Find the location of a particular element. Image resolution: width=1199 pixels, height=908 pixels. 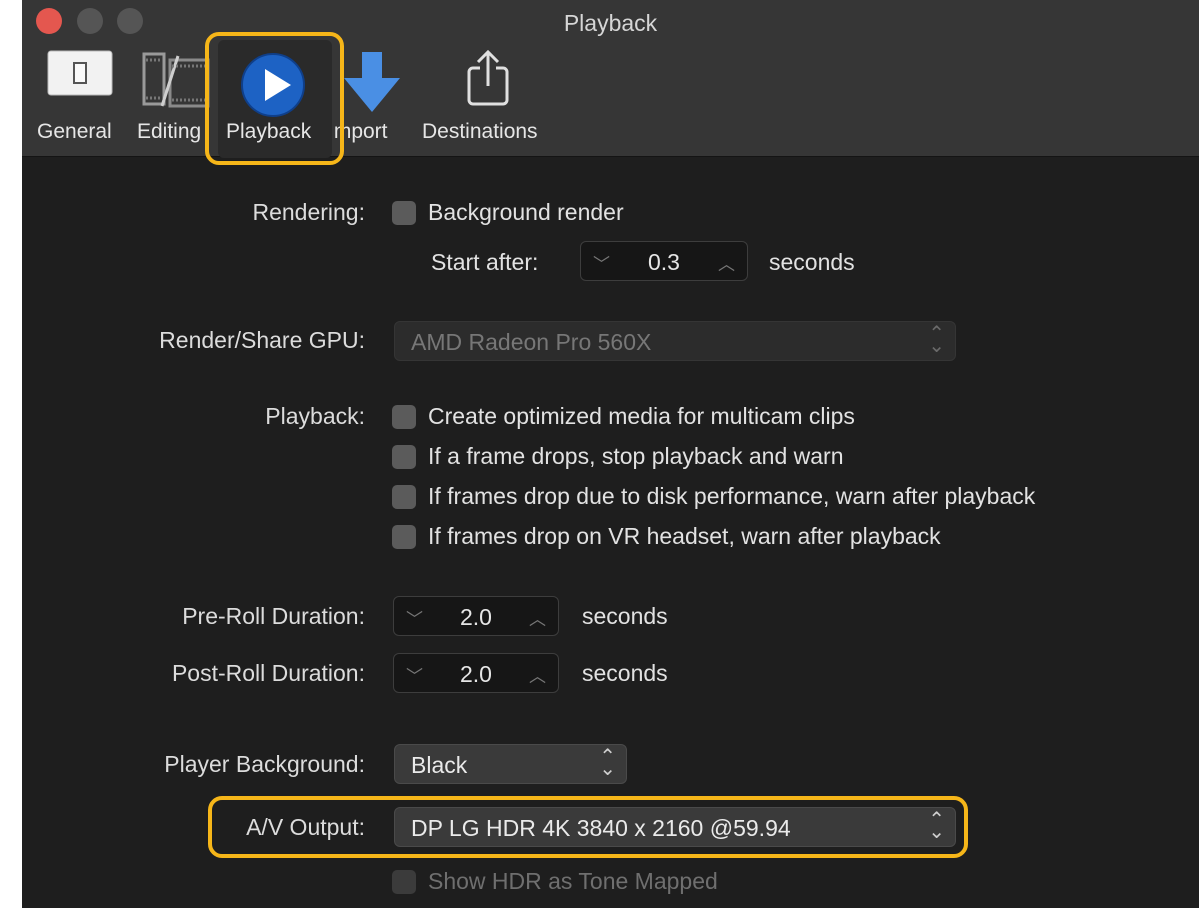

toolbar-editing-label: Editing is located at coordinates (169, 131).